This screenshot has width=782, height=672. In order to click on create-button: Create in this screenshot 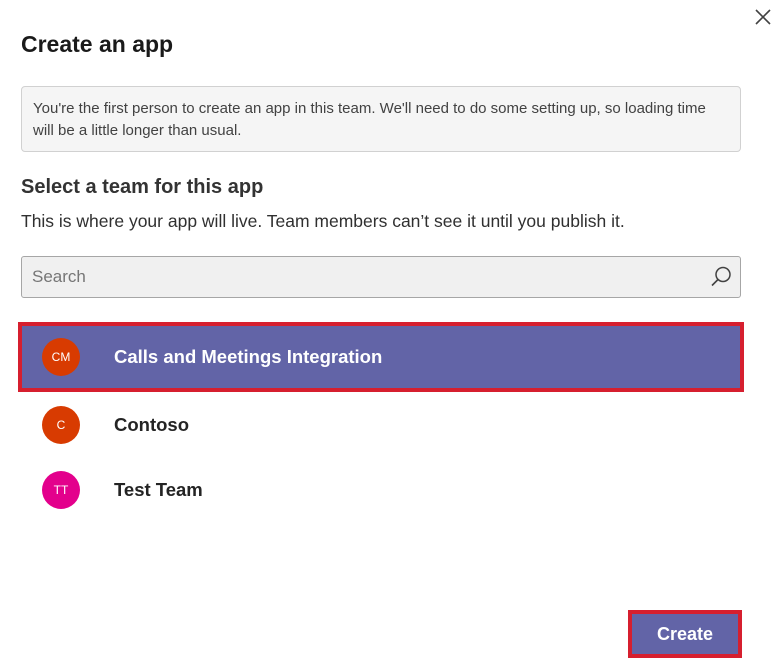, I will do `click(685, 634)`.